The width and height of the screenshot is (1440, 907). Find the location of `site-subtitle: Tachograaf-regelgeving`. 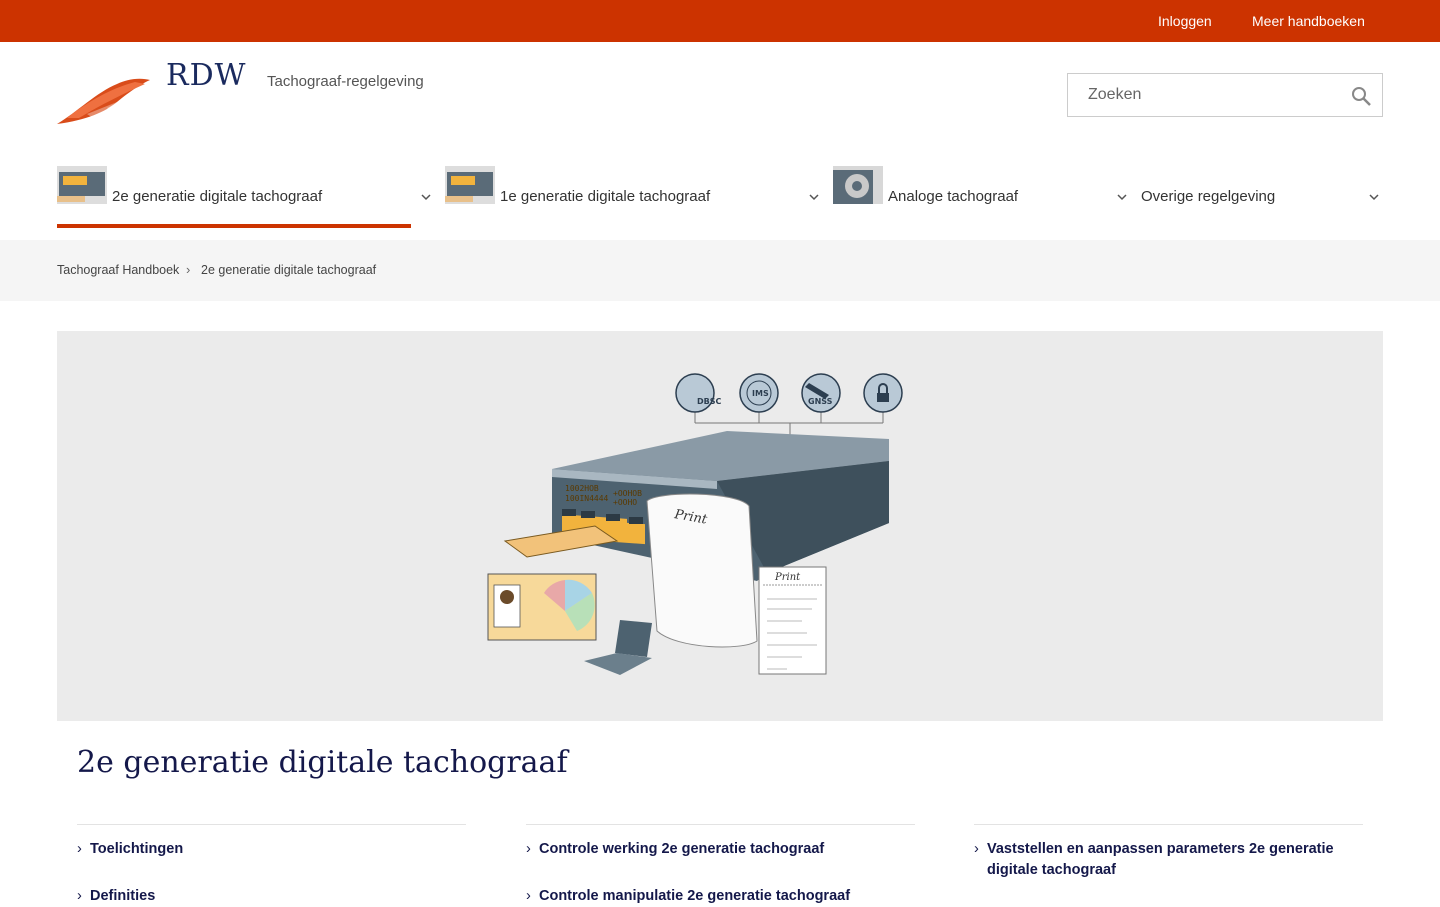

site-subtitle: Tachograaf-regelgeving is located at coordinates (345, 81).